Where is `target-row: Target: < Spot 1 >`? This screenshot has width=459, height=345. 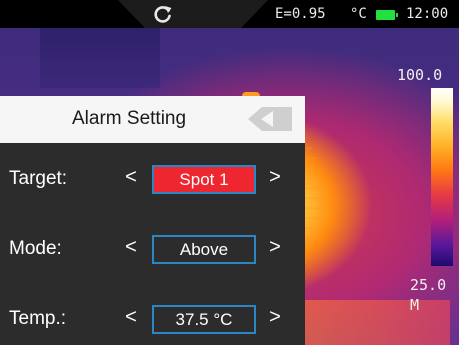
target-row: Target: < Spot 1 > is located at coordinates (152, 180).